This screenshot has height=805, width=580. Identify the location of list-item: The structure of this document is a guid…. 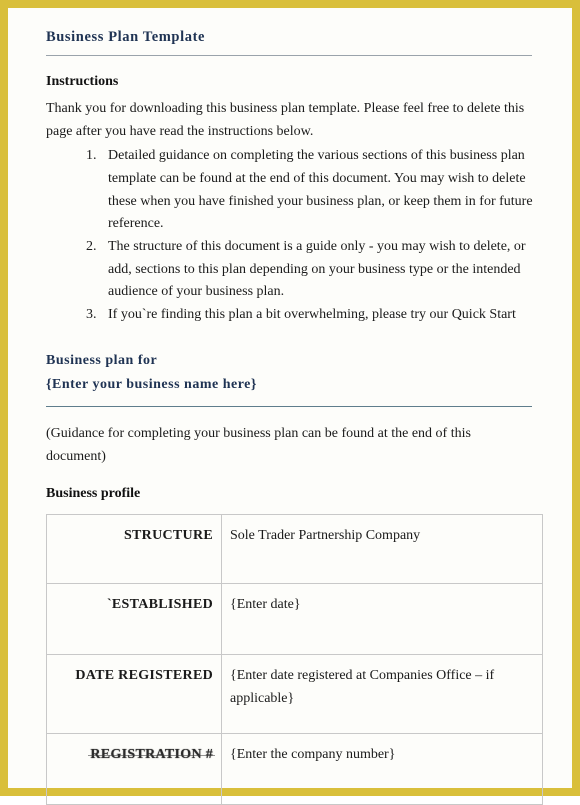
(321, 270).